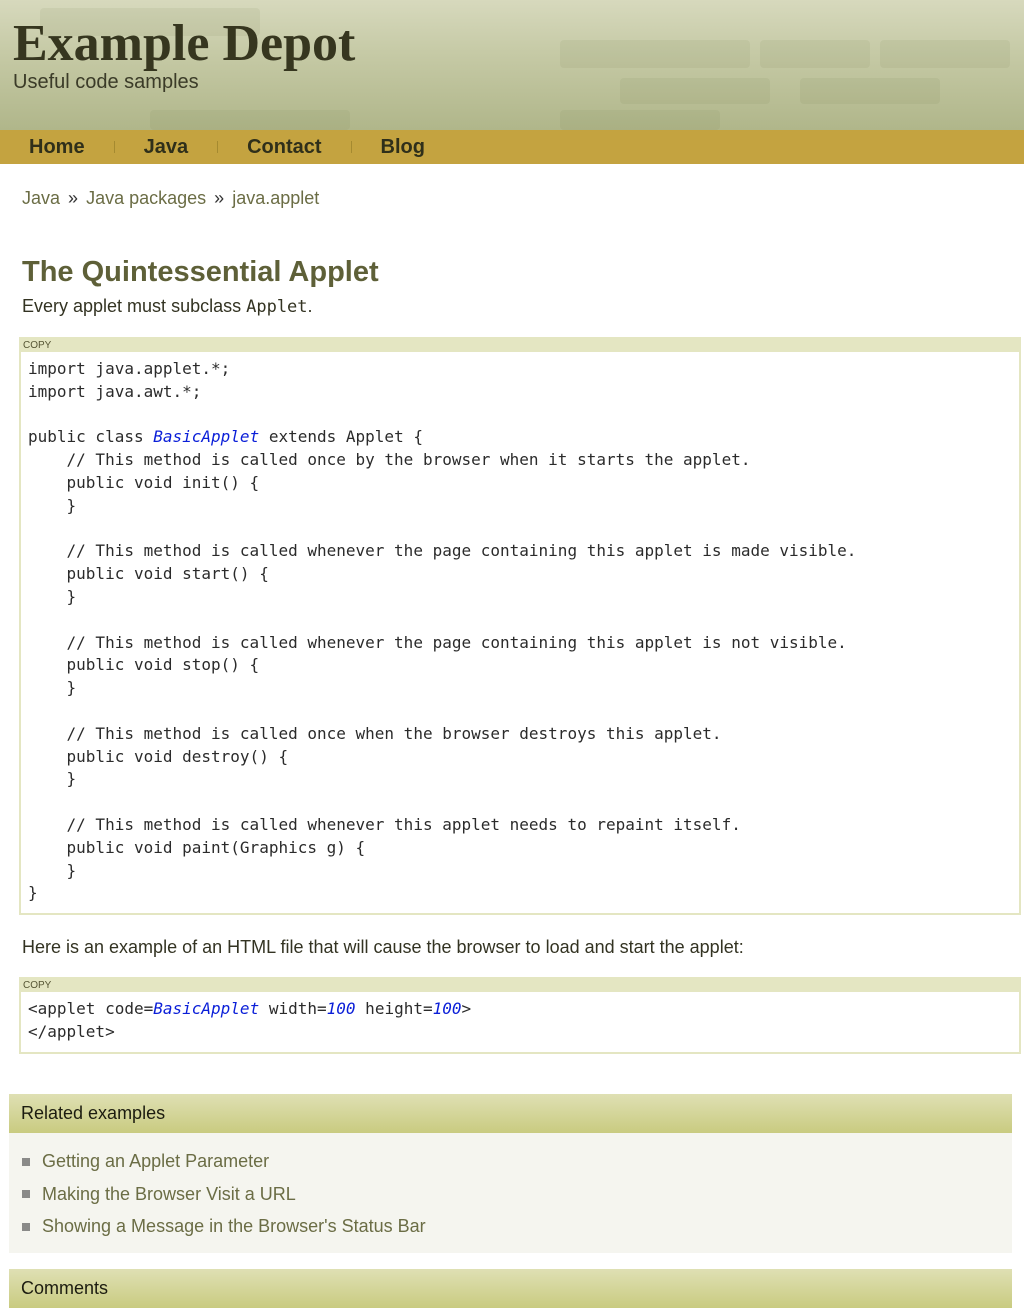  I want to click on code-text: height=, so click(394, 1009).